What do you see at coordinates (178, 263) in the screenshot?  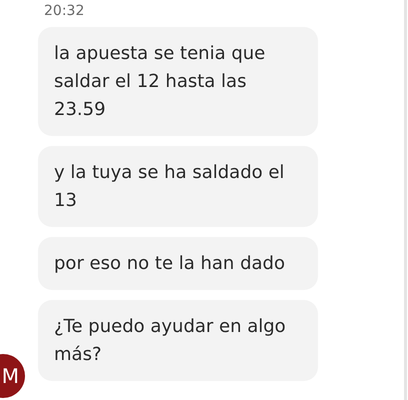 I see `message-bubble: por eso no te la han dado` at bounding box center [178, 263].